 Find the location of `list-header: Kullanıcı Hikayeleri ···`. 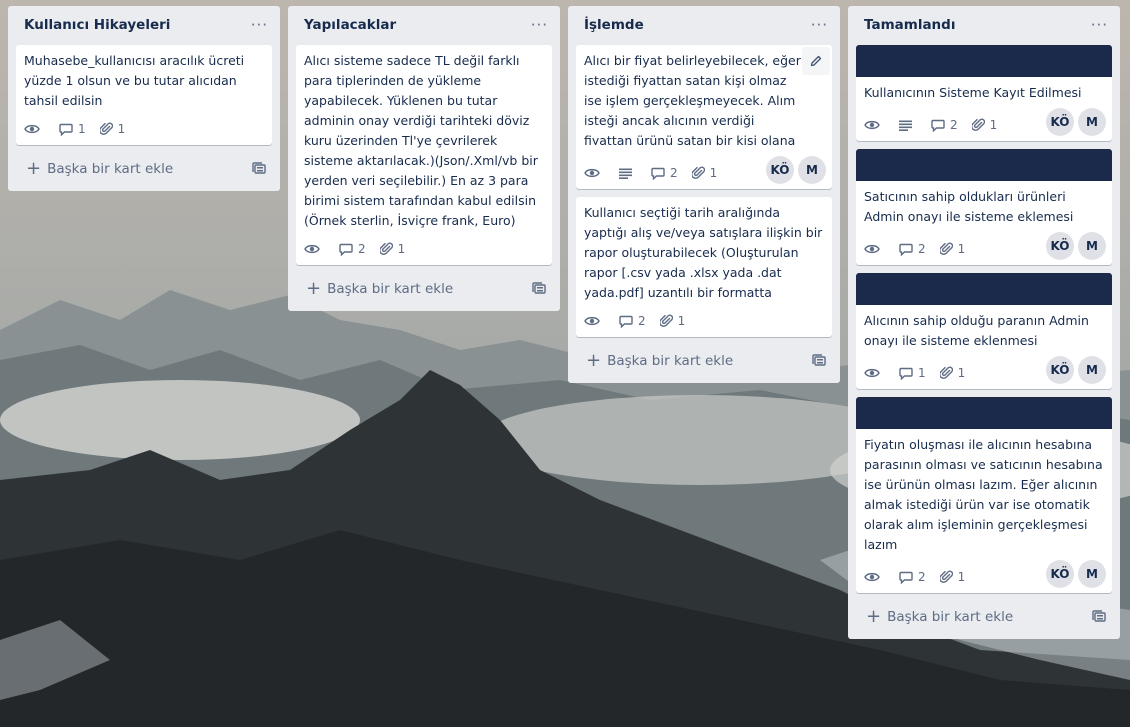

list-header: Kullanıcı Hikayeleri ··· is located at coordinates (144, 25).